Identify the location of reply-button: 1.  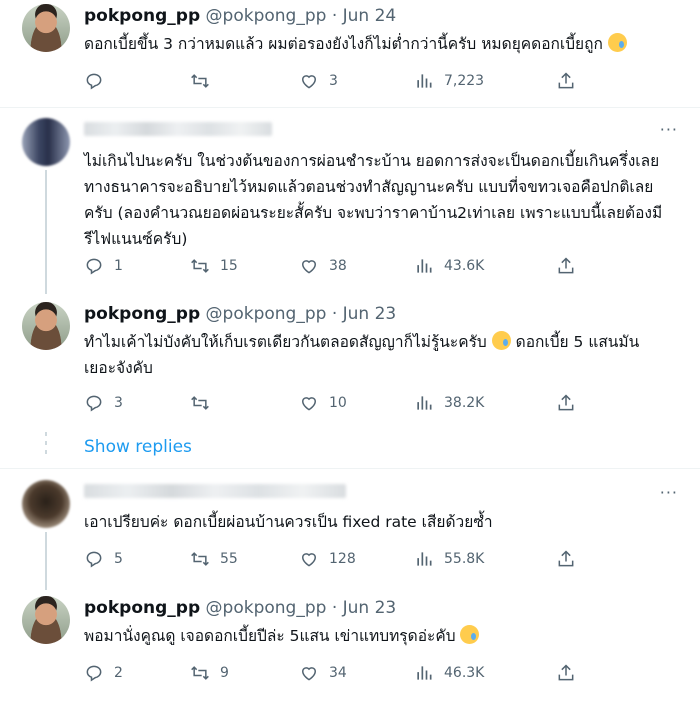
(103, 266).